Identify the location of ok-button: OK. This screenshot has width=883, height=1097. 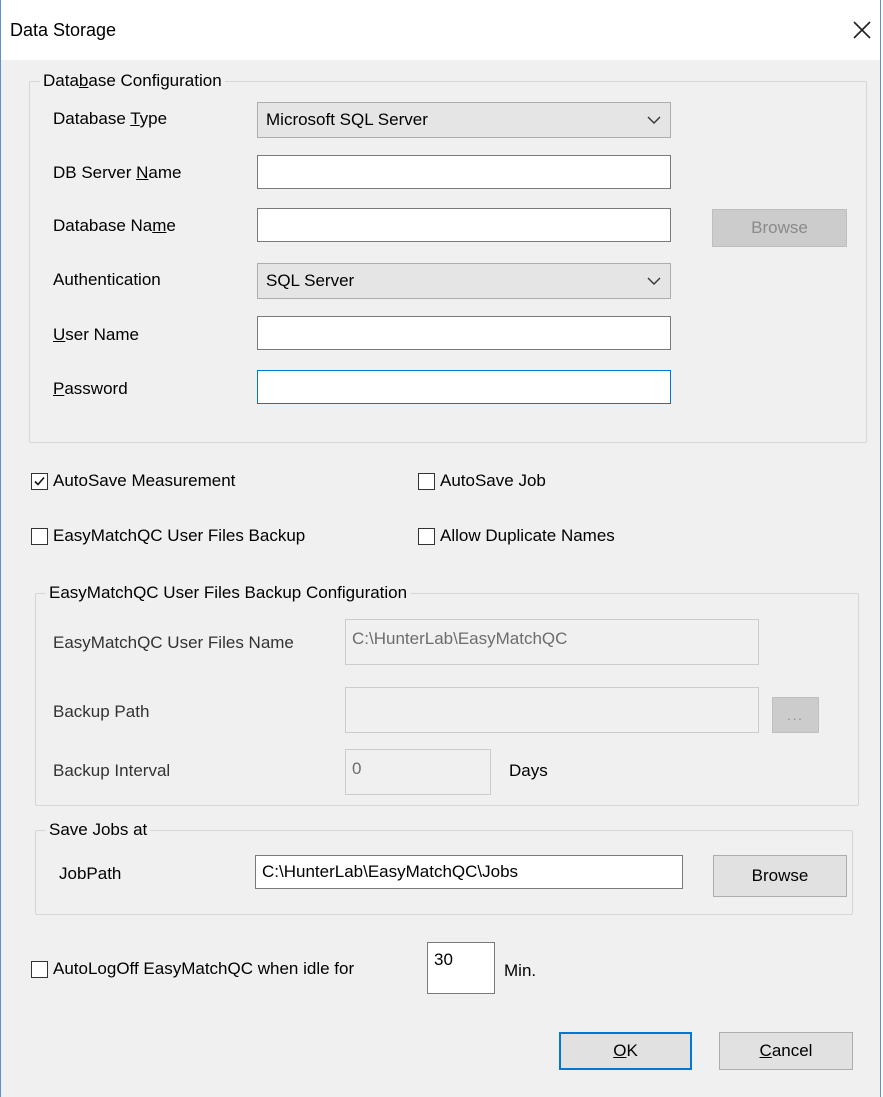
(625, 1051).